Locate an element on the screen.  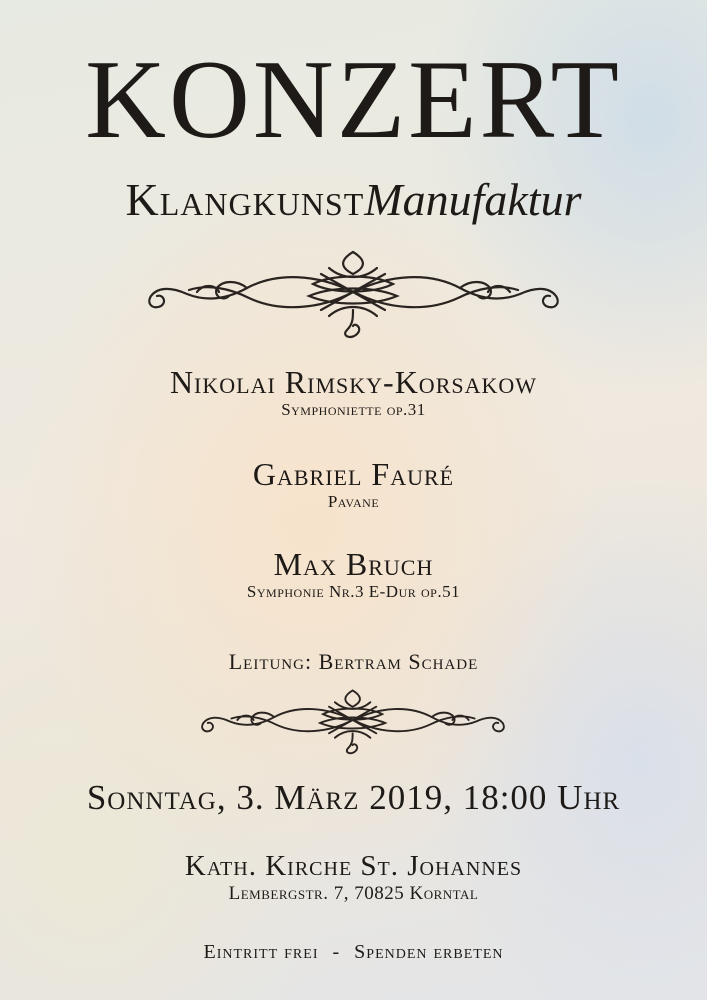
work-1: Symphoniette op.31 is located at coordinates (353, 409).